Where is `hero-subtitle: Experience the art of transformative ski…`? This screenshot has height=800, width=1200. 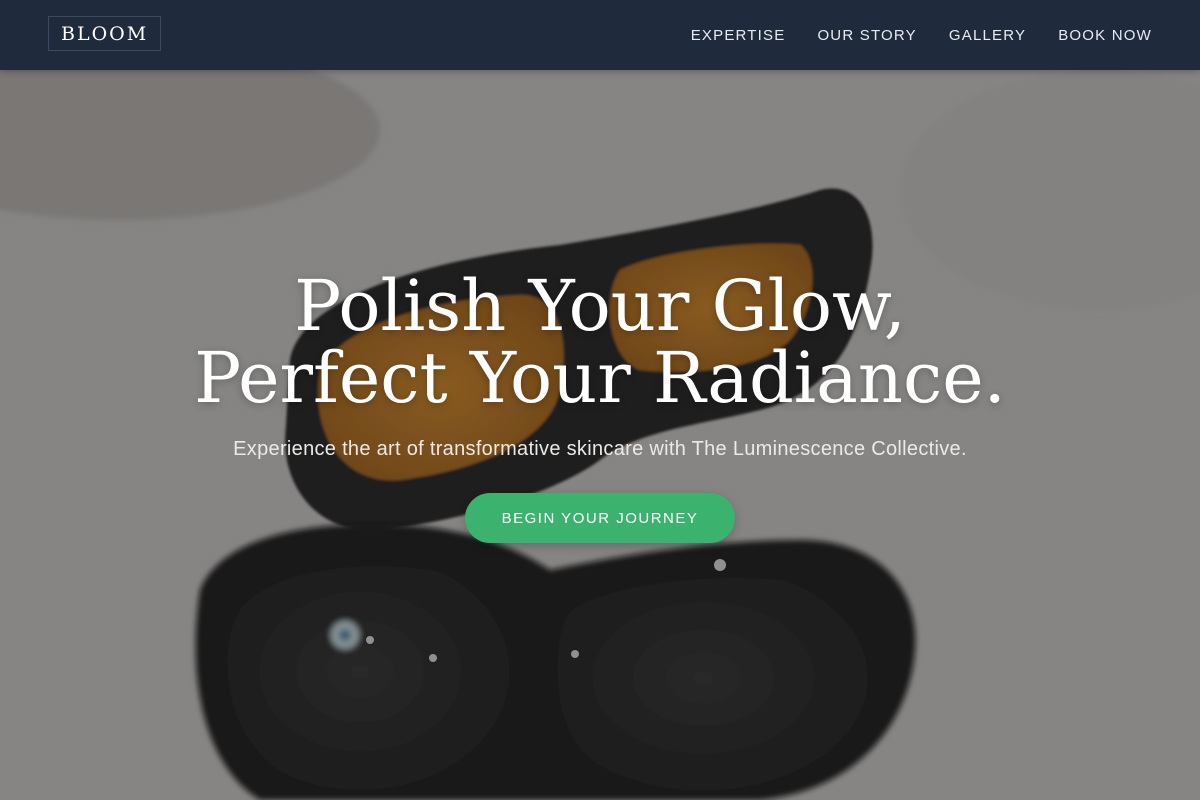 hero-subtitle: Experience the art of transformative ski… is located at coordinates (600, 449).